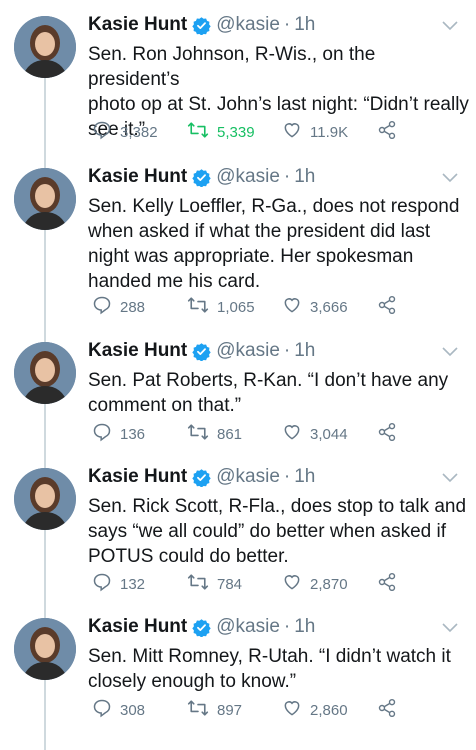 The image size is (476, 750). I want to click on retweet-count: 784, so click(230, 584).